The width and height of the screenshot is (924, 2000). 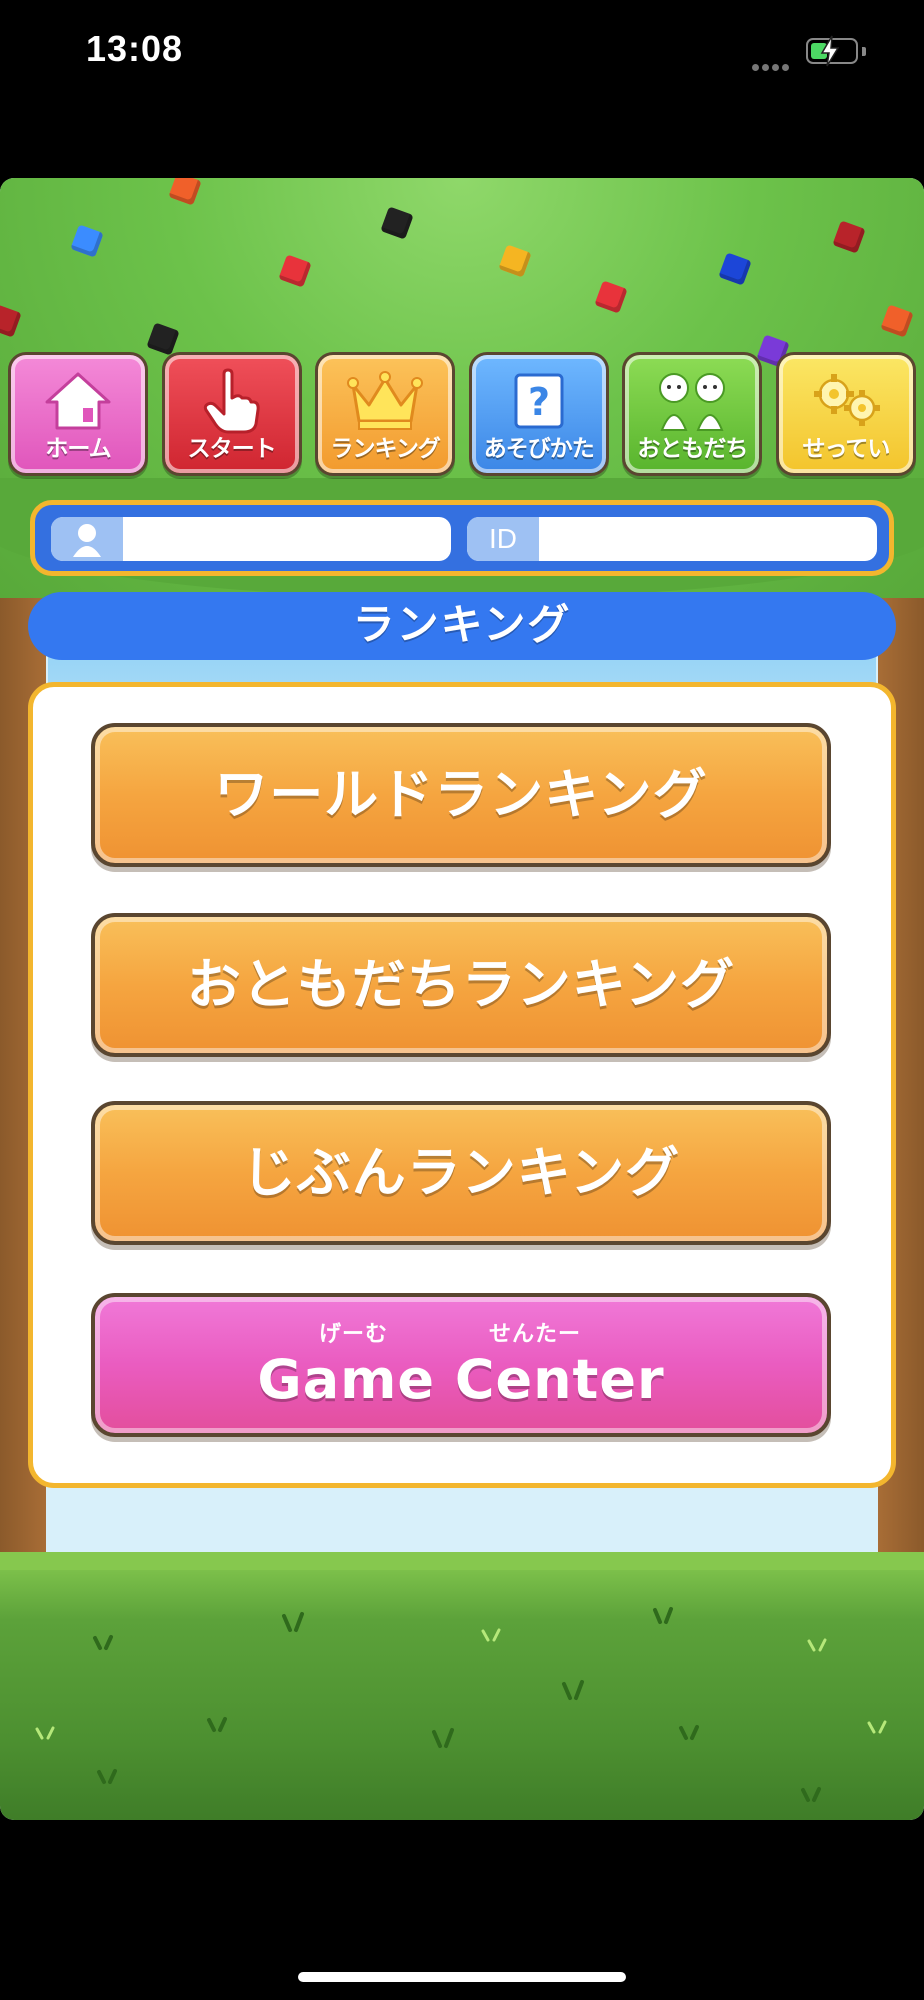 I want to click on nav-home-button: ホーム, so click(x=78, y=414).